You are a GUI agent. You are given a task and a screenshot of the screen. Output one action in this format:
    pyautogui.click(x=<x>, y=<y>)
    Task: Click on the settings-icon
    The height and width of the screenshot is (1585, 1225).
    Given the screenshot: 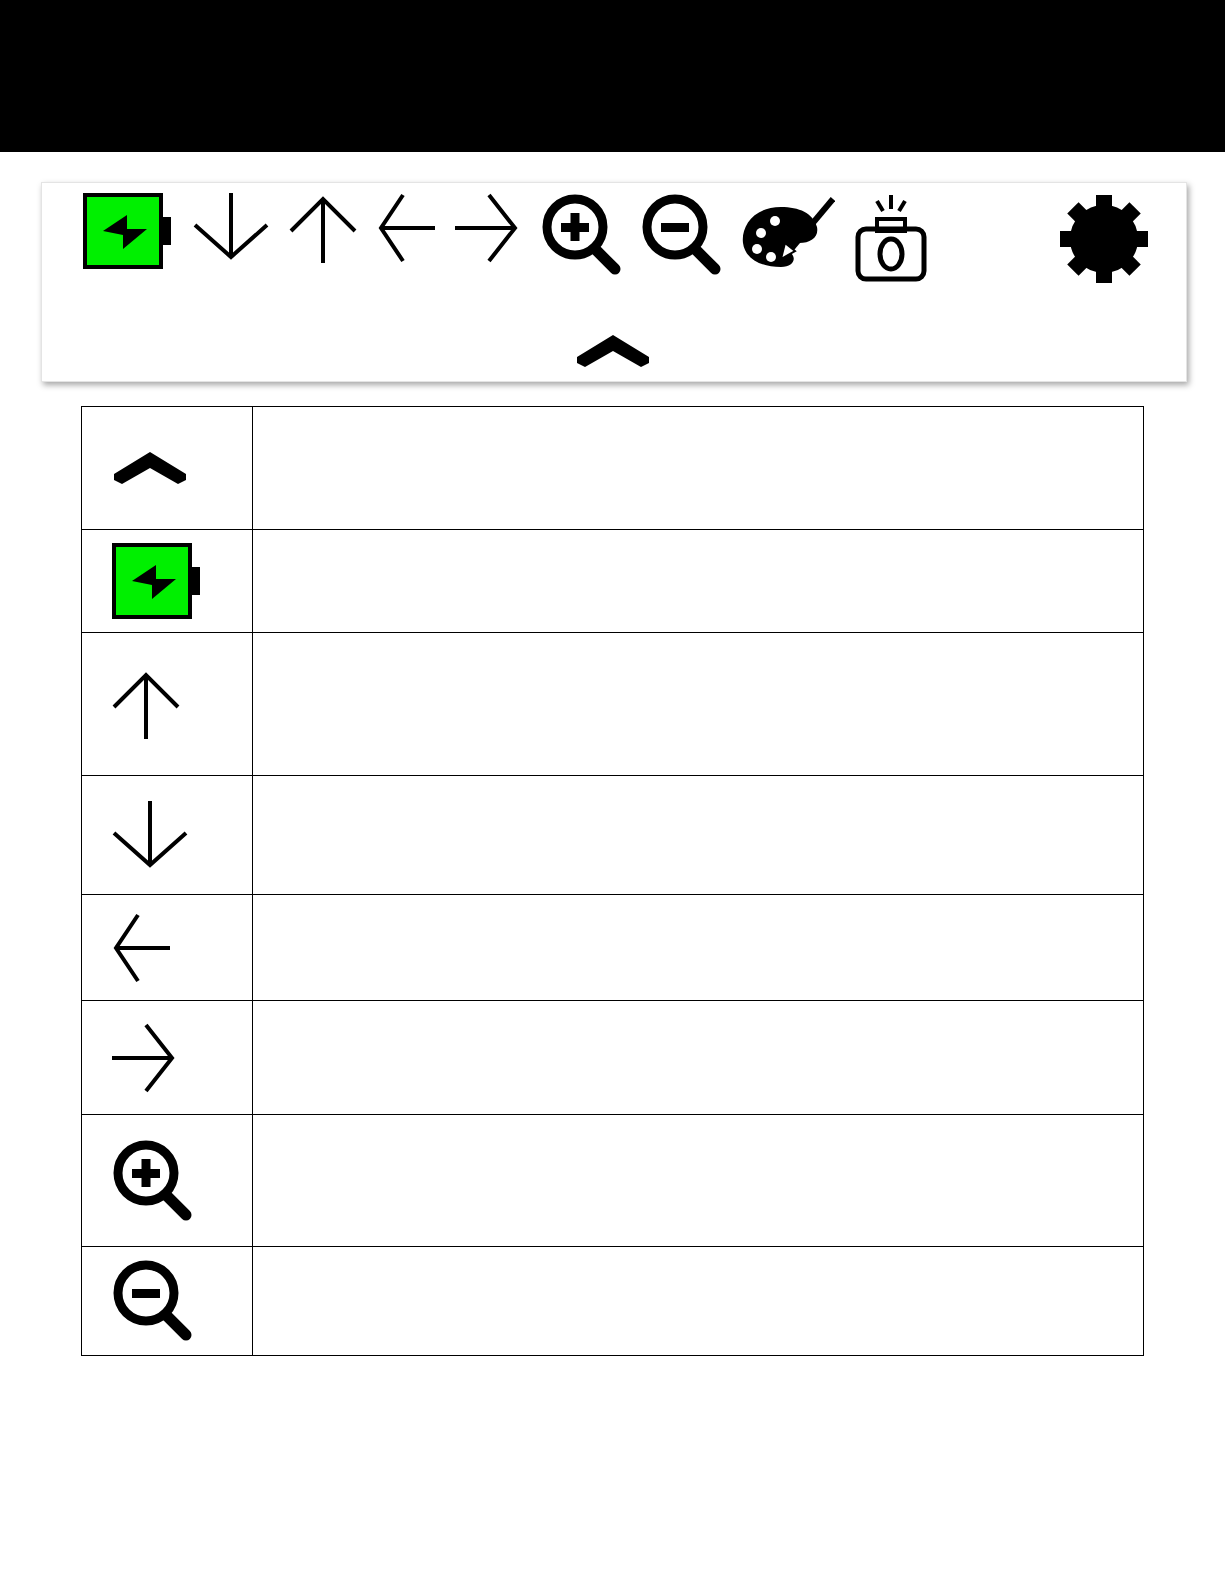 What is the action you would take?
    pyautogui.click(x=1104, y=239)
    